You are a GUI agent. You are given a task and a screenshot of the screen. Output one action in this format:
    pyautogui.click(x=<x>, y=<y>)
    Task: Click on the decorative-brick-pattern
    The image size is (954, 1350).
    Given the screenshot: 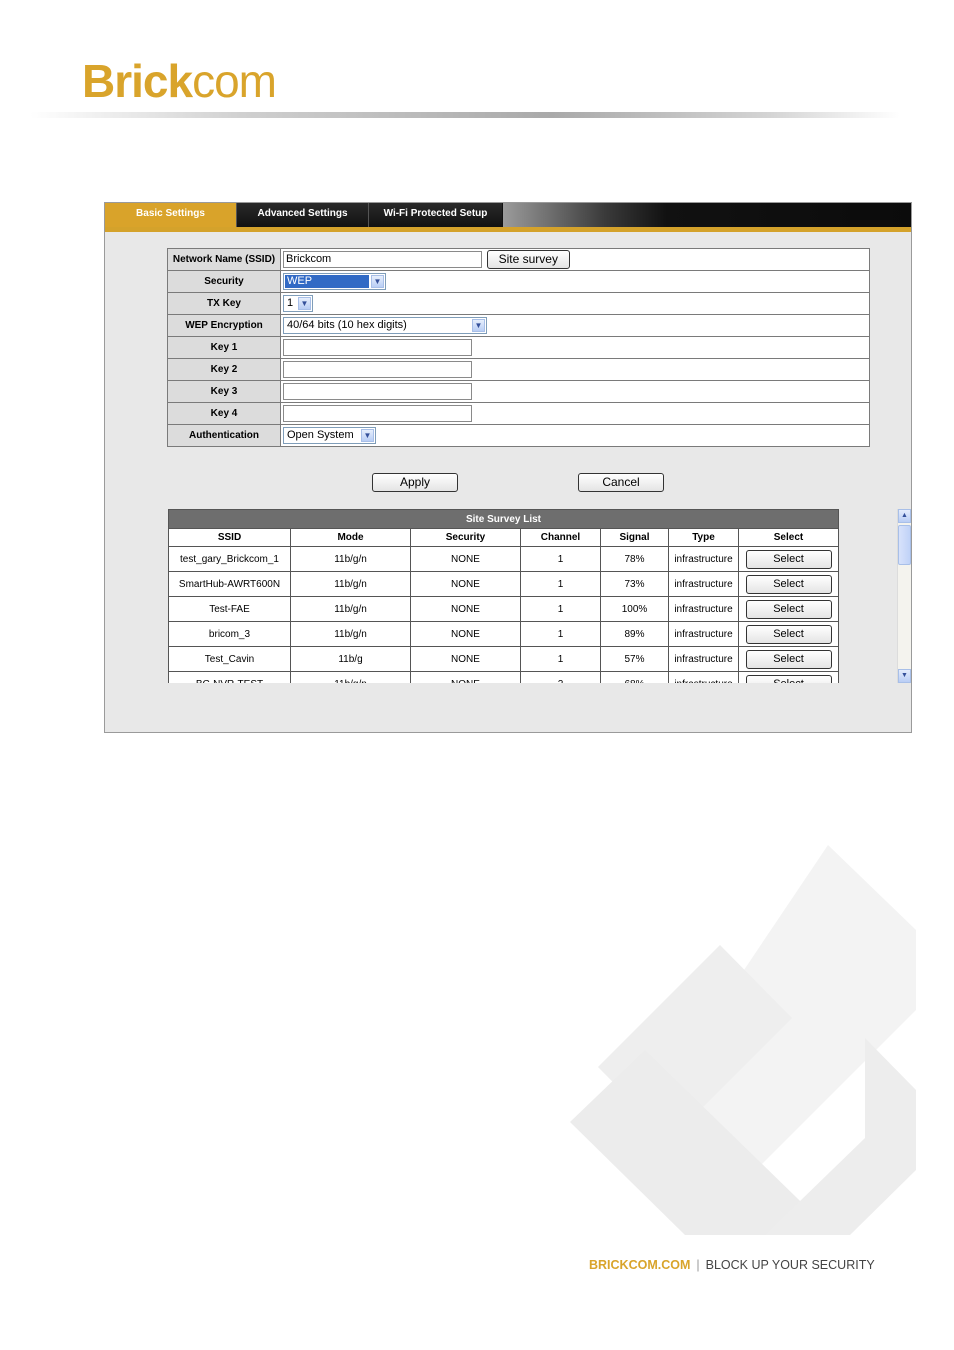 What is the action you would take?
    pyautogui.click(x=743, y=1040)
    